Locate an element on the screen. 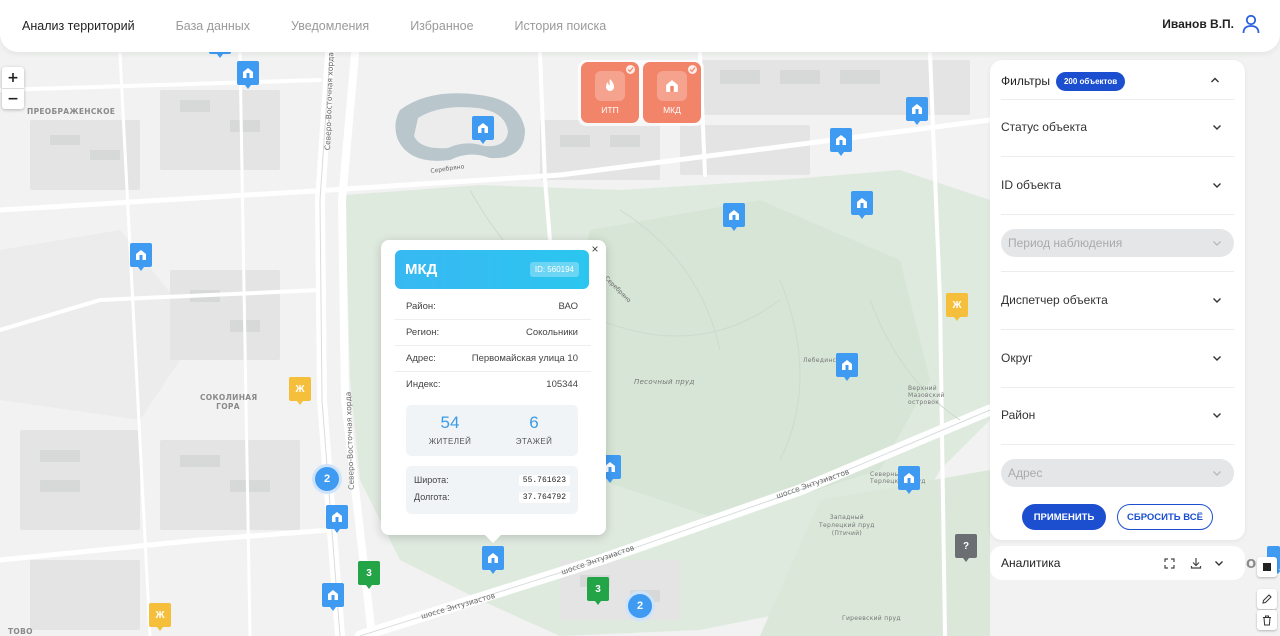 The height and width of the screenshot is (636, 1280). house-marker-selected is located at coordinates (493, 560).